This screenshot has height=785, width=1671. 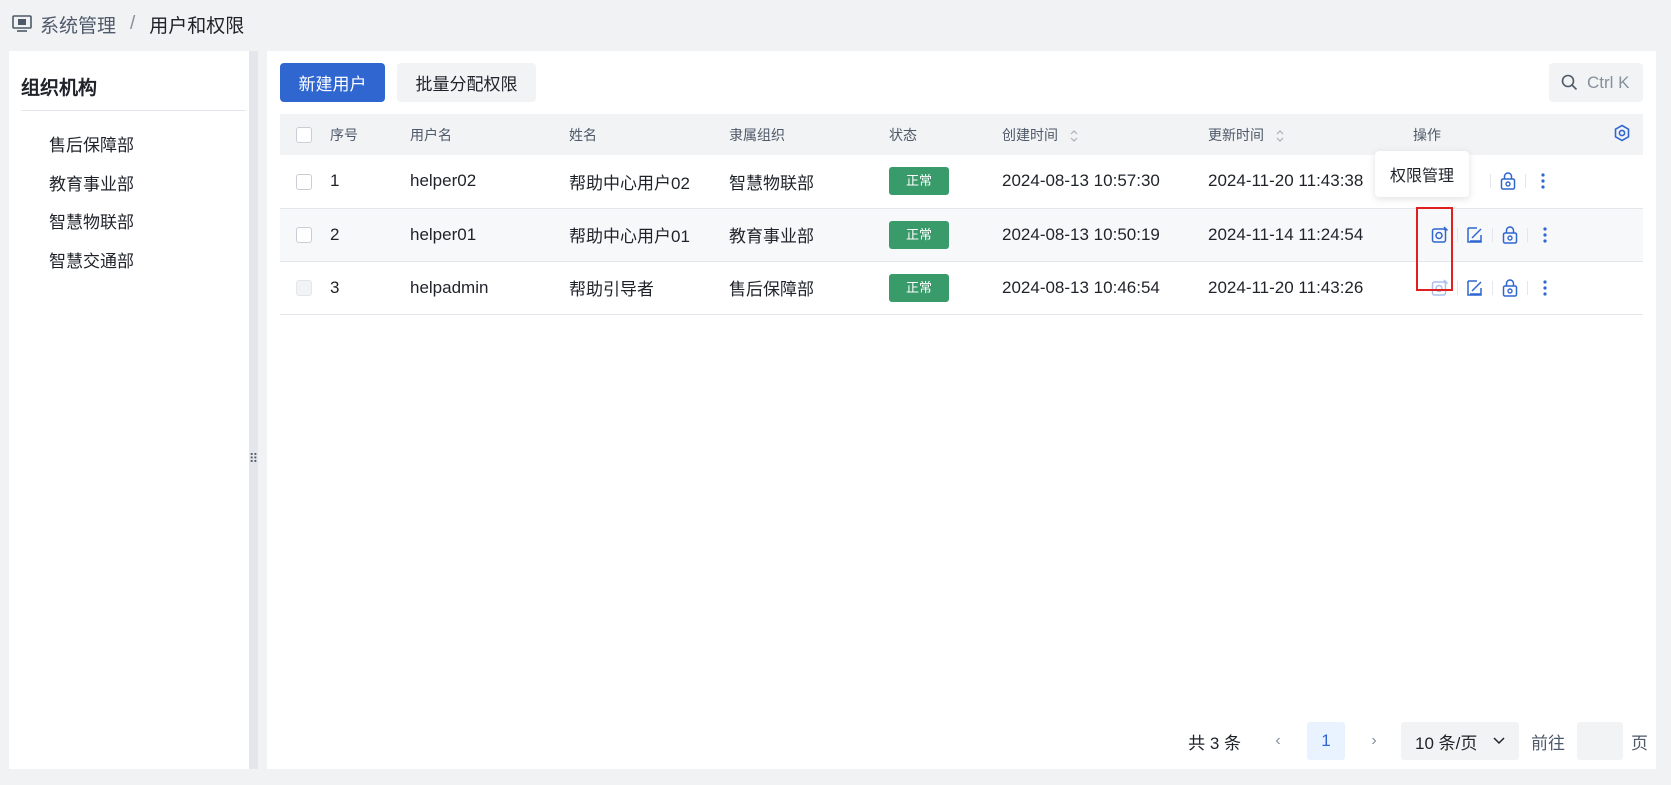 What do you see at coordinates (1310, 134) in the screenshot?
I see `header-updated: 更新时间` at bounding box center [1310, 134].